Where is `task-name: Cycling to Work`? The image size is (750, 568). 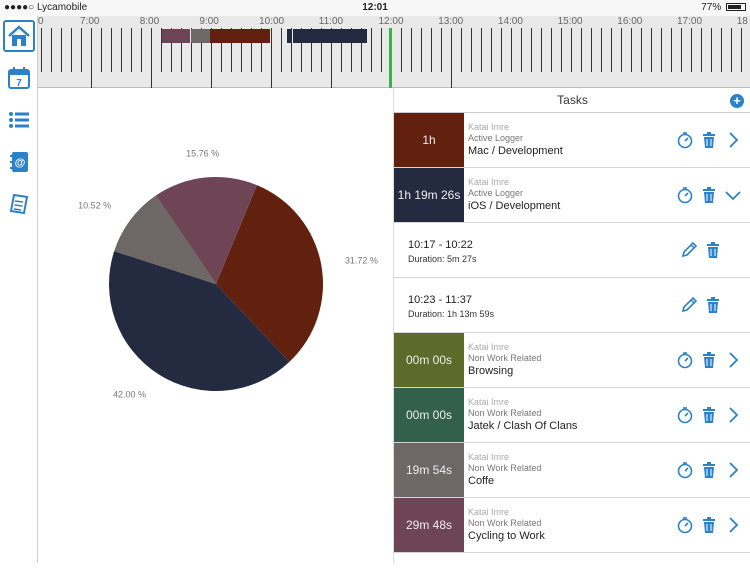
task-name: Cycling to Work is located at coordinates (506, 536).